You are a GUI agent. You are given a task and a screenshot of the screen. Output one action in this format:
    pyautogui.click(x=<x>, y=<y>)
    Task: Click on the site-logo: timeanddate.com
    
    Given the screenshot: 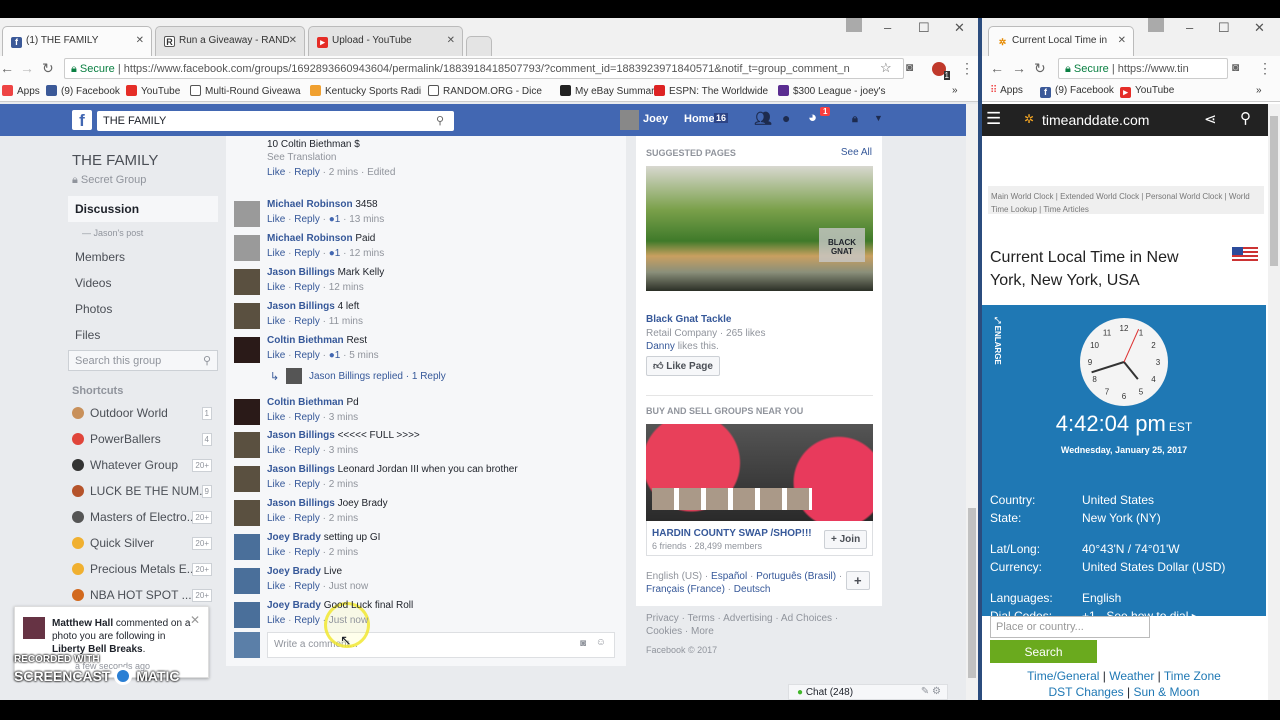 What is the action you would take?
    pyautogui.click(x=1095, y=120)
    